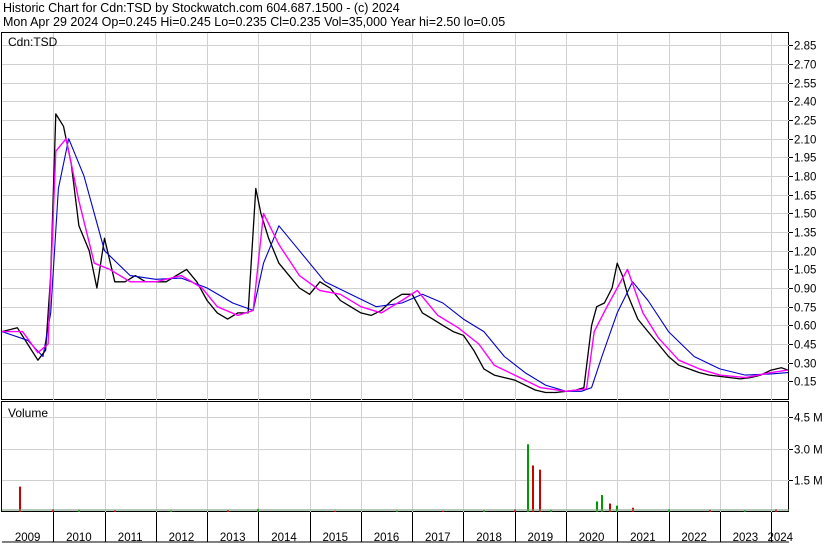 This screenshot has height=543, width=830. What do you see at coordinates (541, 537) in the screenshot?
I see `year-label: 2019` at bounding box center [541, 537].